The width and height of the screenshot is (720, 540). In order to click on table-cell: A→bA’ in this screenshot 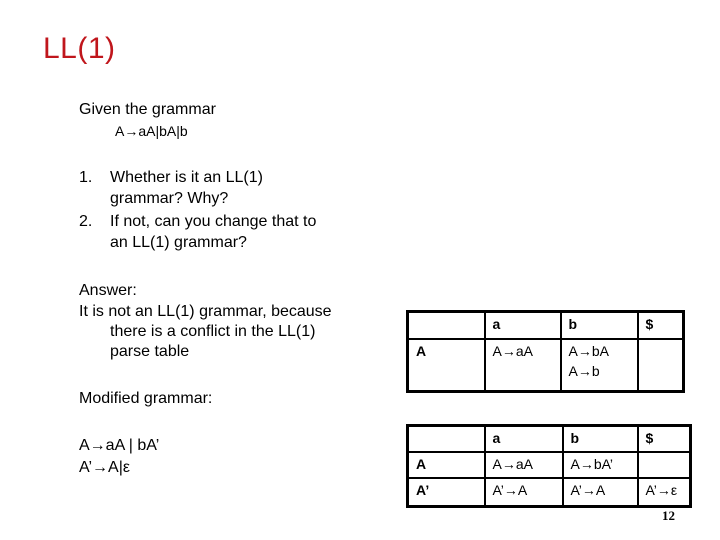, I will do `click(600, 464)`.